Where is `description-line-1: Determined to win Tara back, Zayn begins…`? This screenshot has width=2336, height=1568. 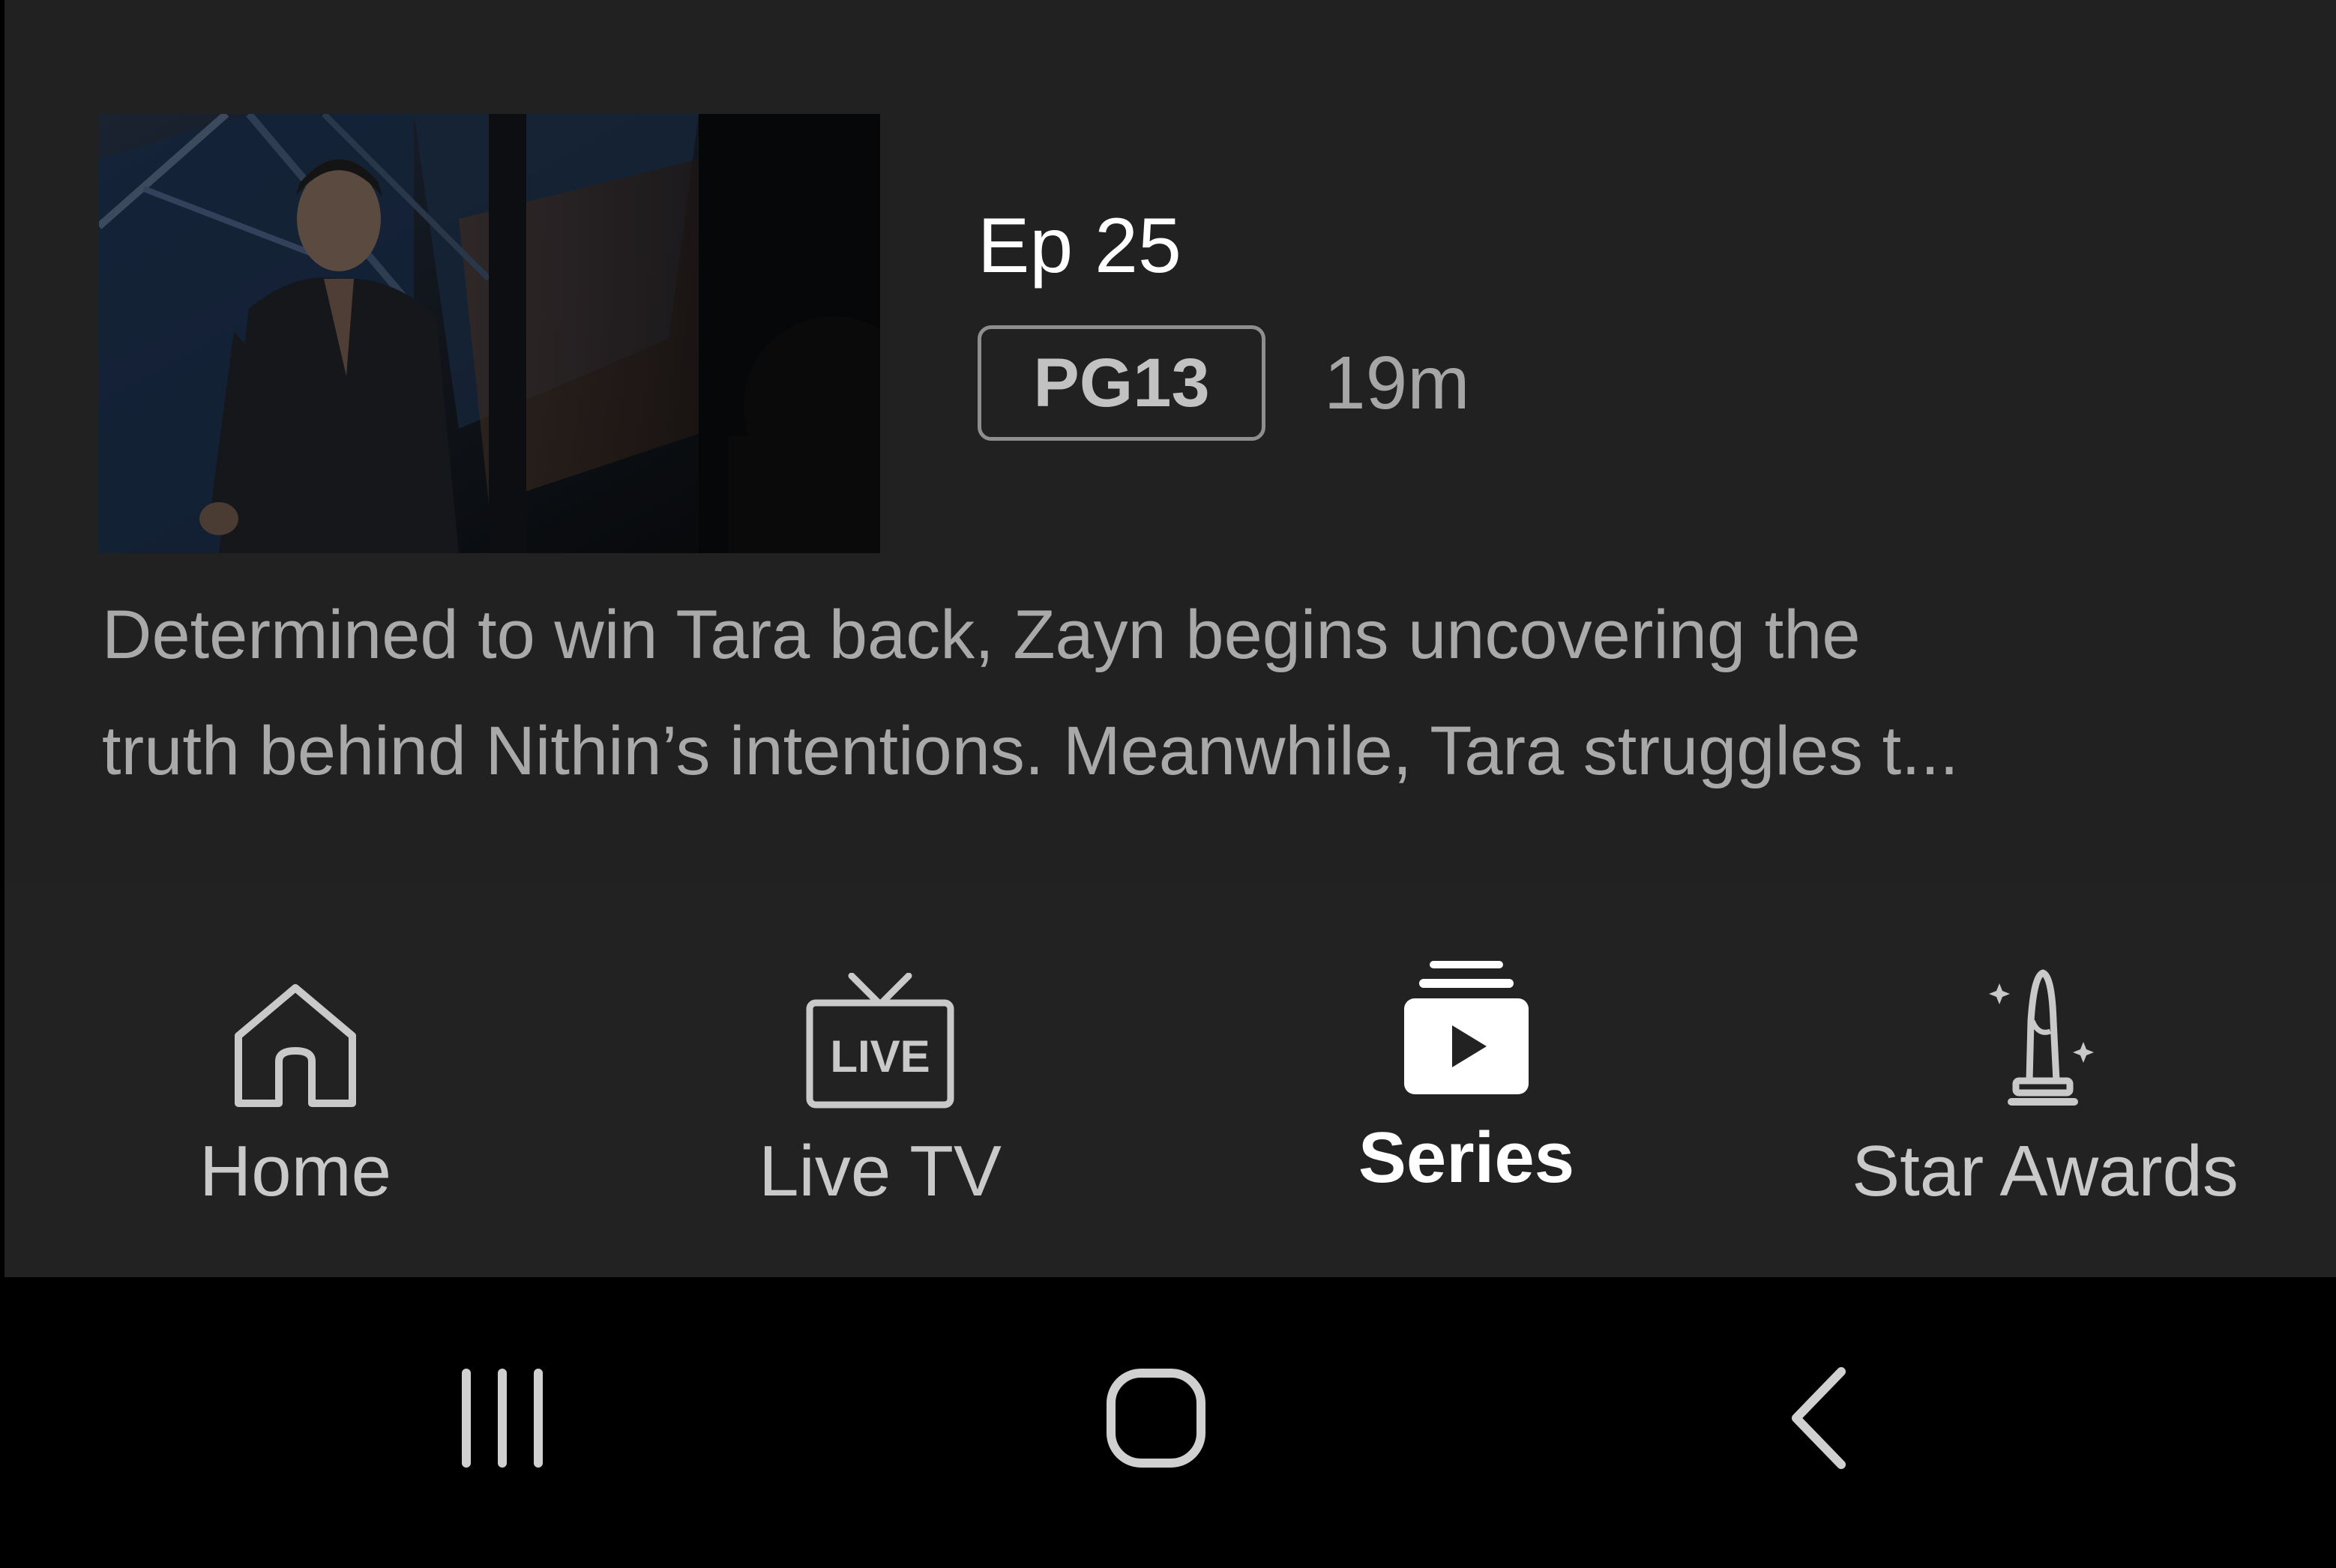 description-line-1: Determined to win Tara back, Zayn begins… is located at coordinates (981, 635).